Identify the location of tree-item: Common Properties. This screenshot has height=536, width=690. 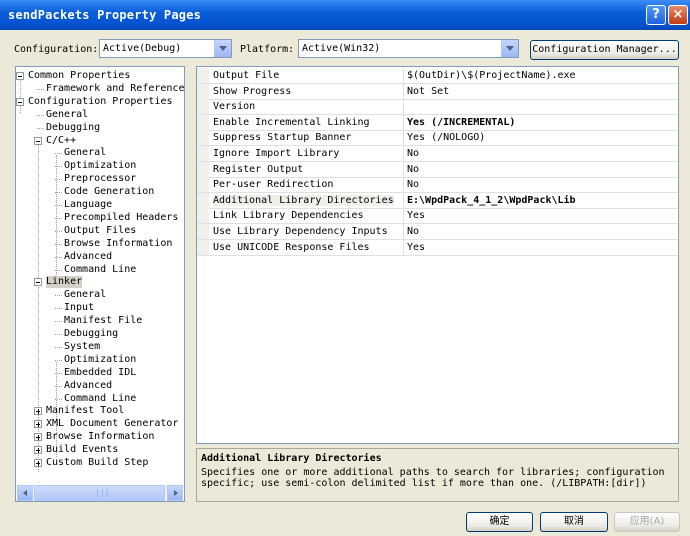
(79, 76).